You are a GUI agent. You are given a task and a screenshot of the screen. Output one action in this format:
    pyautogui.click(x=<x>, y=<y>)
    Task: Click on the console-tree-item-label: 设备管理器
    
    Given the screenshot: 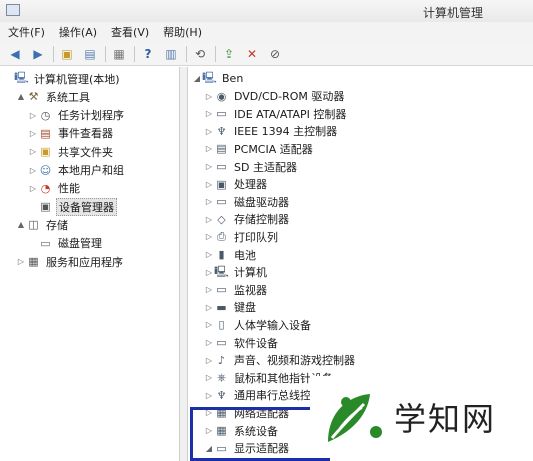 What is the action you would take?
    pyautogui.click(x=86, y=206)
    